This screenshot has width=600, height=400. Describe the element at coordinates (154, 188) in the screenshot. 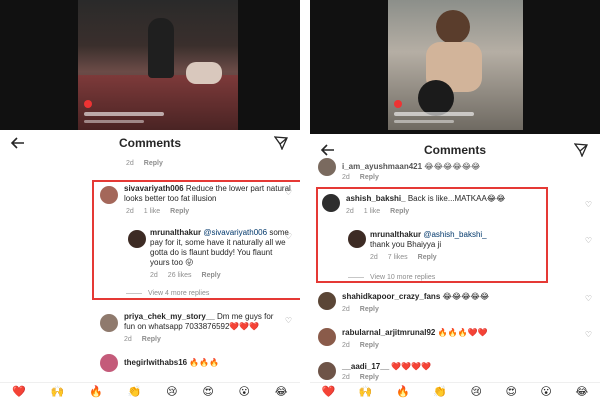

I see `comment-username: sivavariyath006` at that location.